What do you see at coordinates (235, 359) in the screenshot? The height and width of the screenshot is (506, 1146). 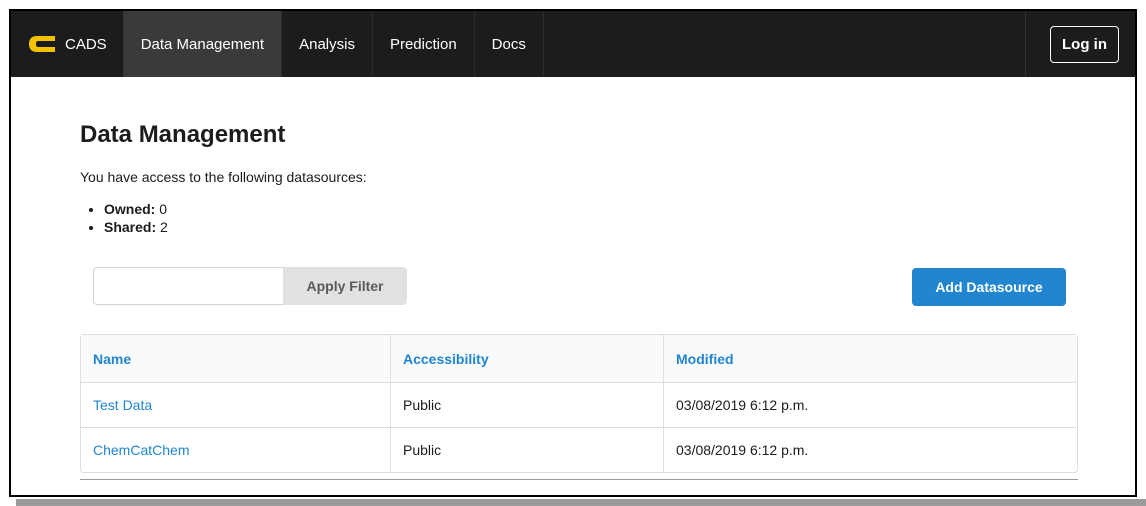 I see `column-header-name: Name` at bounding box center [235, 359].